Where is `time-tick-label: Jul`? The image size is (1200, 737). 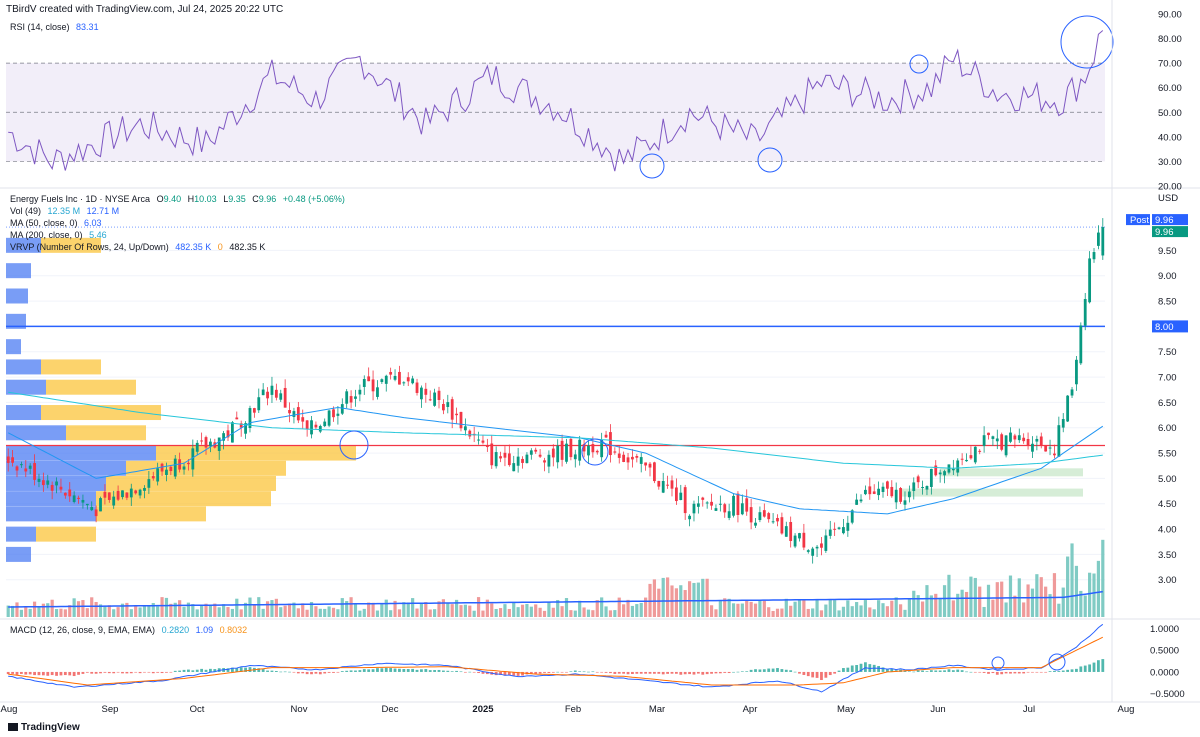 time-tick-label: Jul is located at coordinates (1029, 709).